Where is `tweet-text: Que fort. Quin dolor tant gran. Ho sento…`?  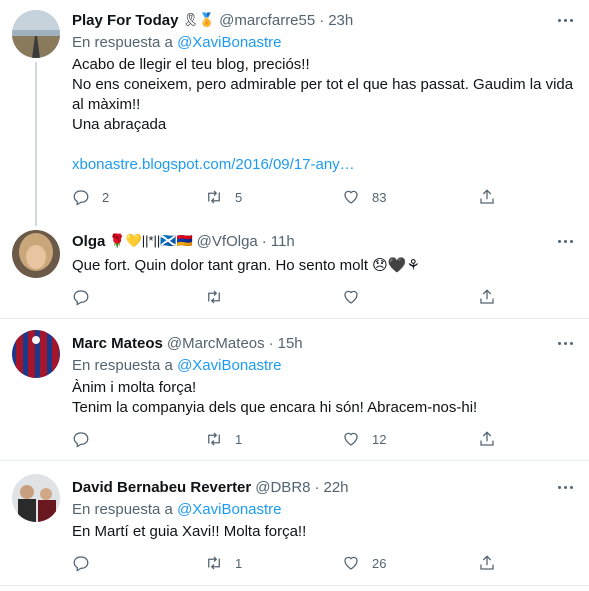
tweet-text: Que fort. Quin dolor tant gran. Ho sento… is located at coordinates (324, 266).